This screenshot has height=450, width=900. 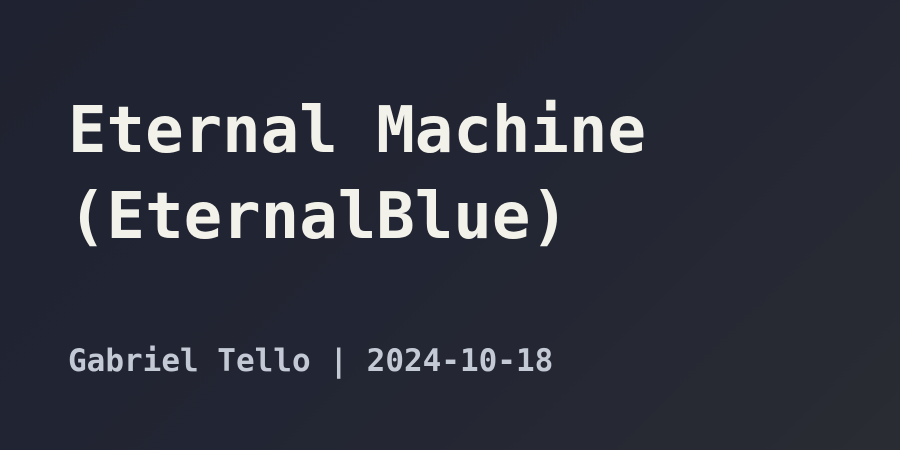 I want to click on post-title-line-2: (EternalBlue), so click(x=318, y=217).